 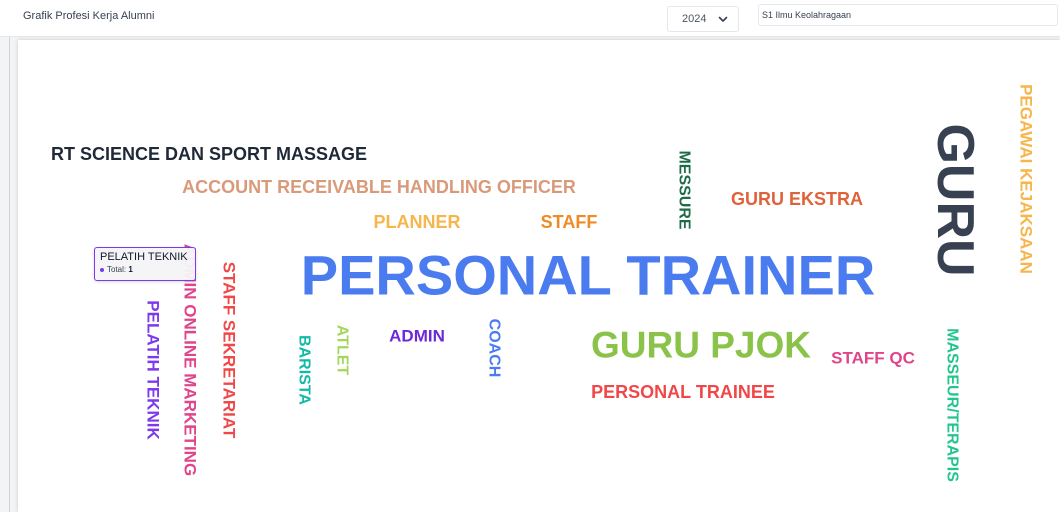 I want to click on series-dot-icon, so click(x=102, y=269).